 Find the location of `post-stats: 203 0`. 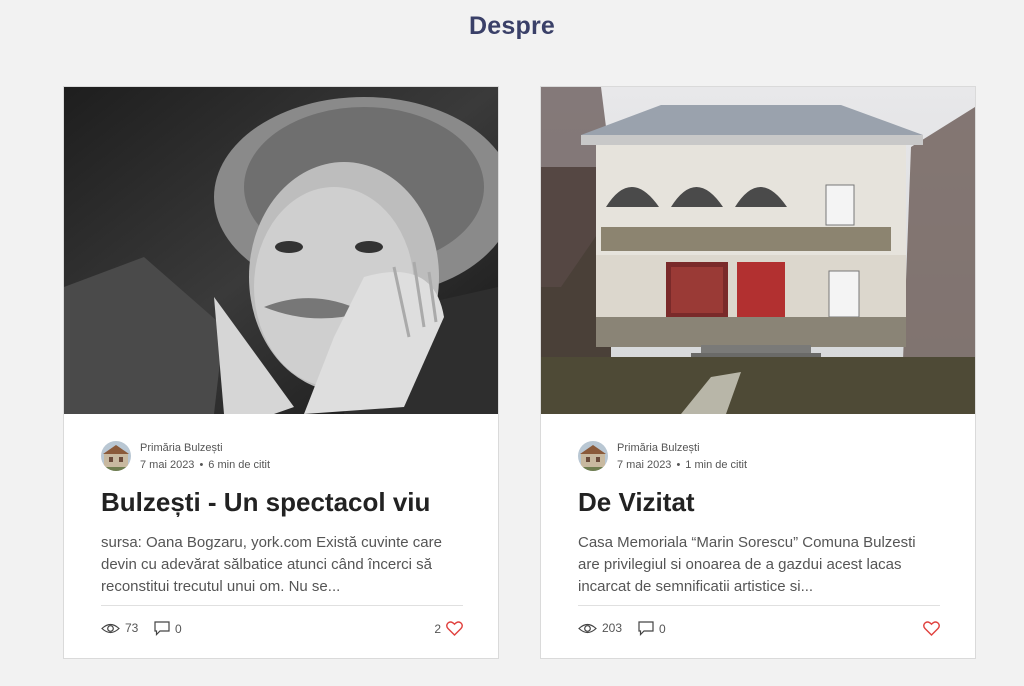

post-stats: 203 0 is located at coordinates (759, 631).